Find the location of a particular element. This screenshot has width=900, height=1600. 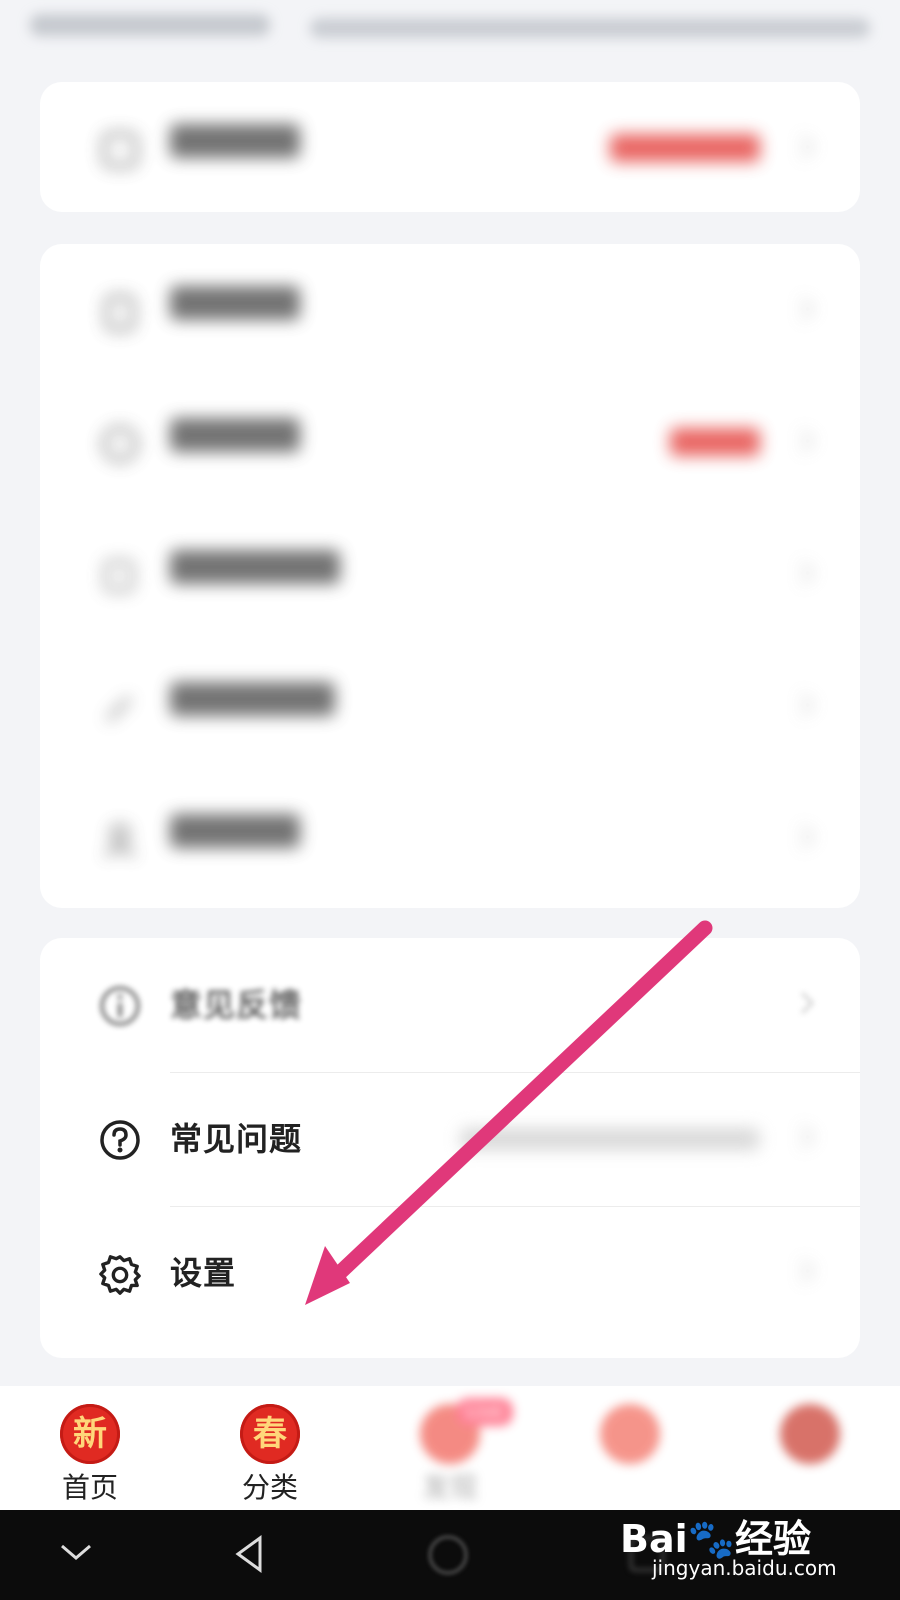

menu-row-label: 常见问题 is located at coordinates (236, 1139).